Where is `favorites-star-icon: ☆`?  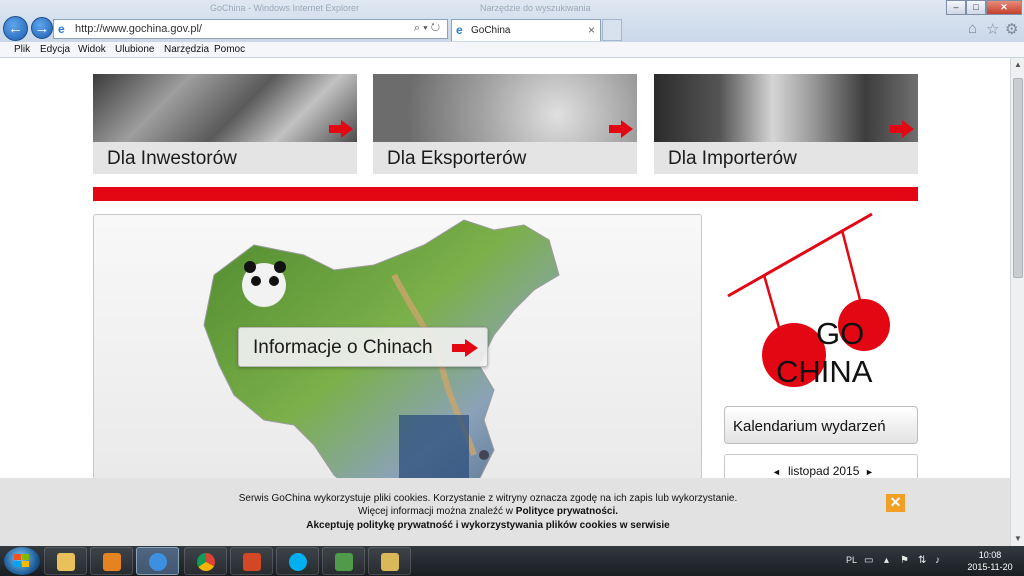 favorites-star-icon: ☆ is located at coordinates (992, 29).